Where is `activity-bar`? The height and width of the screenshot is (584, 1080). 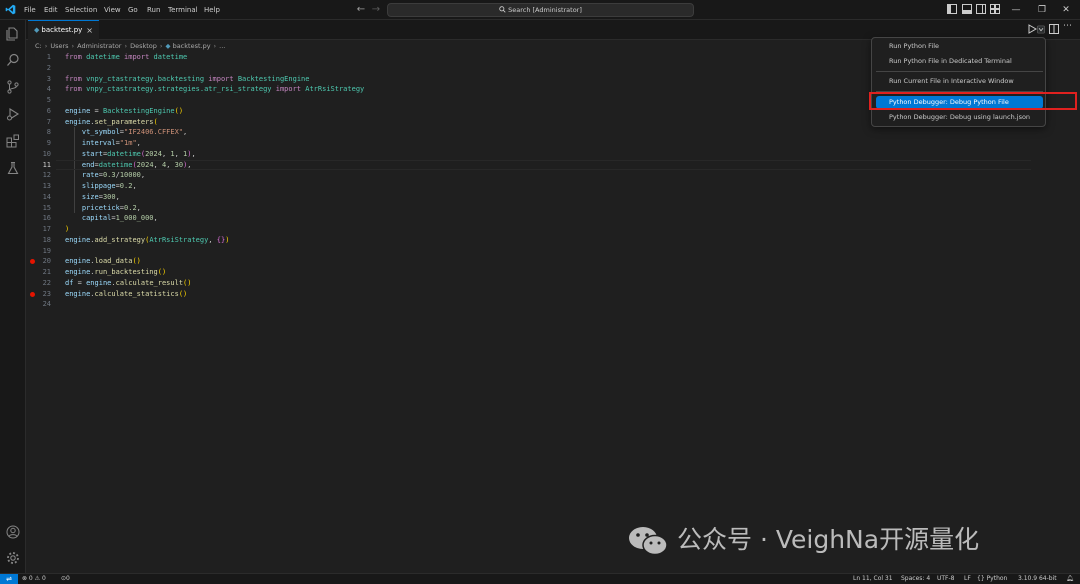
activity-bar is located at coordinates (13, 296).